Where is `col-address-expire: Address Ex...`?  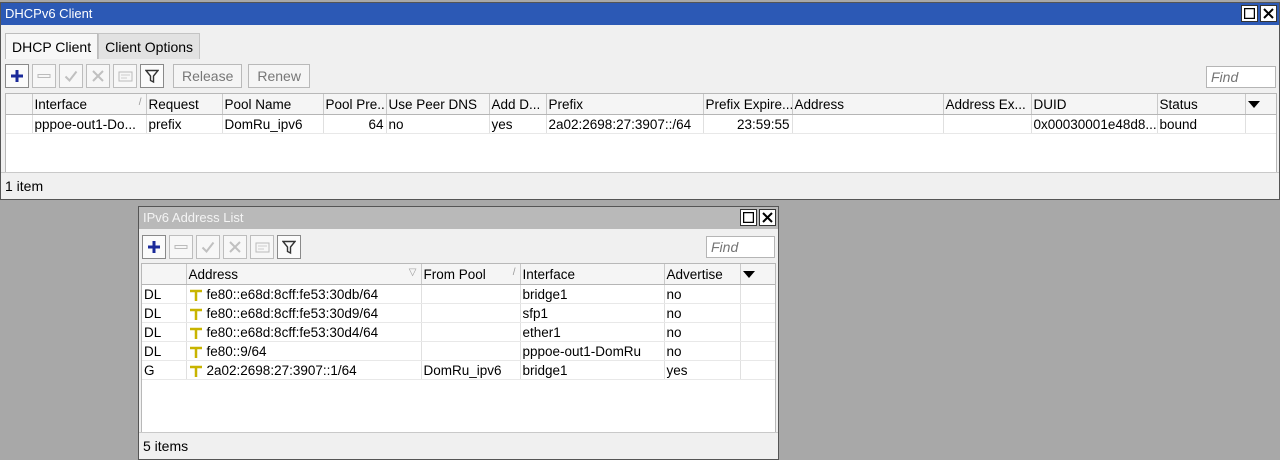
col-address-expire: Address Ex... is located at coordinates (987, 104).